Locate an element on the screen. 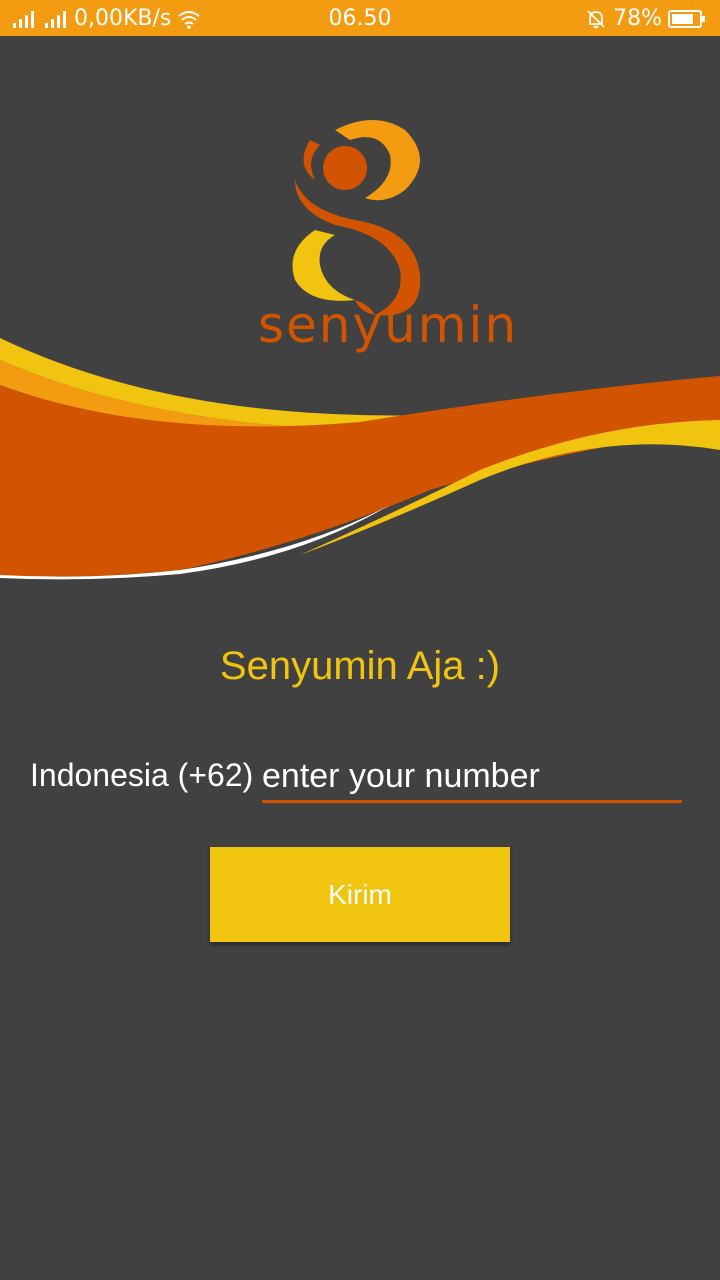 The image size is (720, 1280). status-bar: 0,00KB/s 06.50 78% is located at coordinates (360, 18).